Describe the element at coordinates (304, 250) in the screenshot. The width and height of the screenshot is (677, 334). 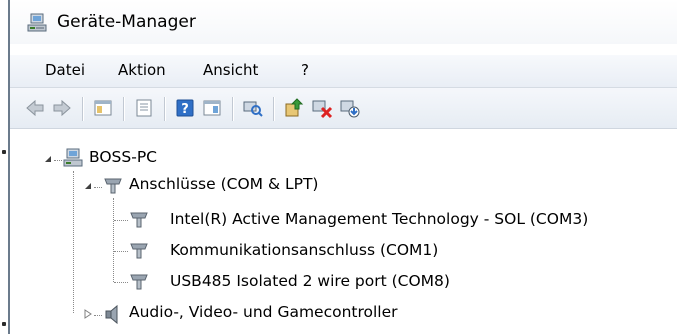
I see `device-label: Kommunikationsanschluss (COM1)` at that location.